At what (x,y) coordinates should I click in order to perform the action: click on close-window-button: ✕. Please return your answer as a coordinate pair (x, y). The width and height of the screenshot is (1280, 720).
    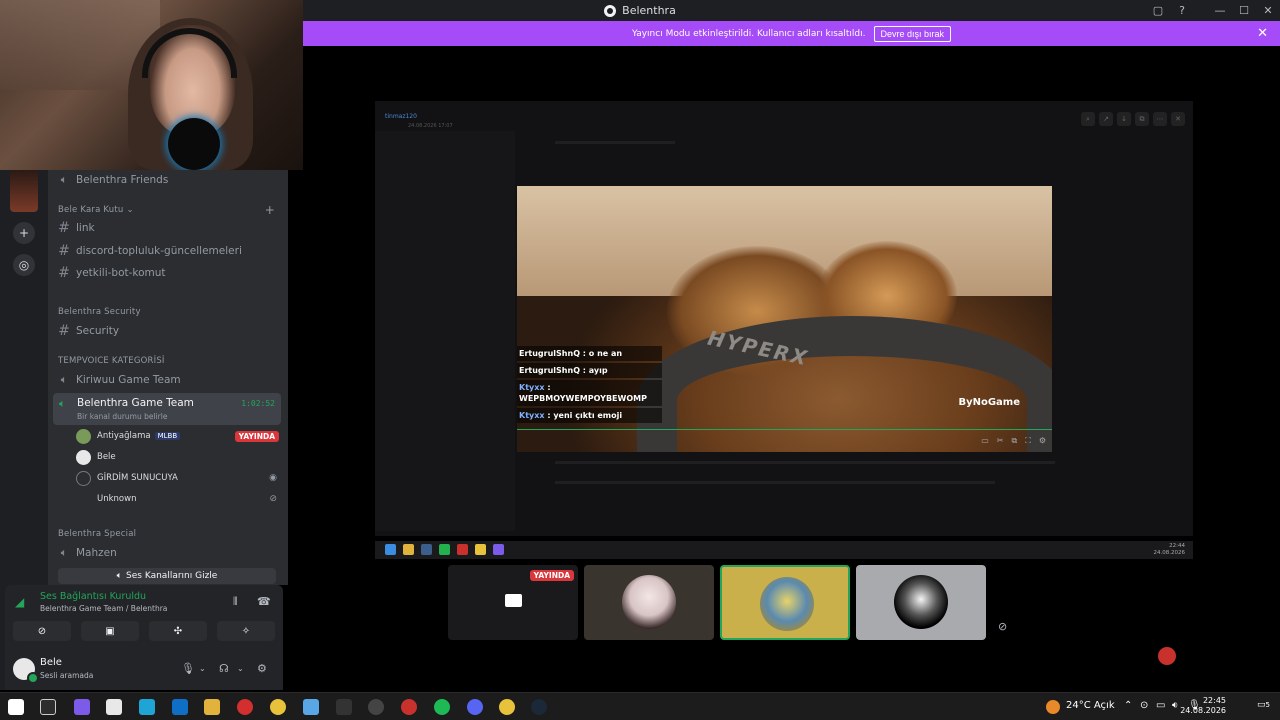
    Looking at the image, I should click on (1268, 10).